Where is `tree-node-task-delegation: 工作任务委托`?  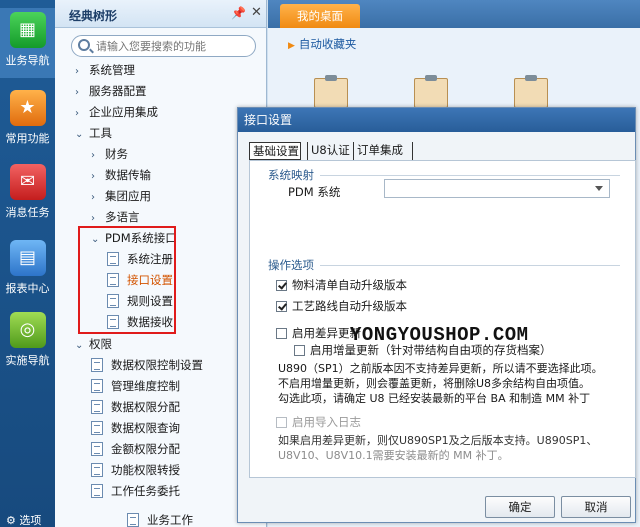 tree-node-task-delegation: 工作任务委托 is located at coordinates (135, 491).